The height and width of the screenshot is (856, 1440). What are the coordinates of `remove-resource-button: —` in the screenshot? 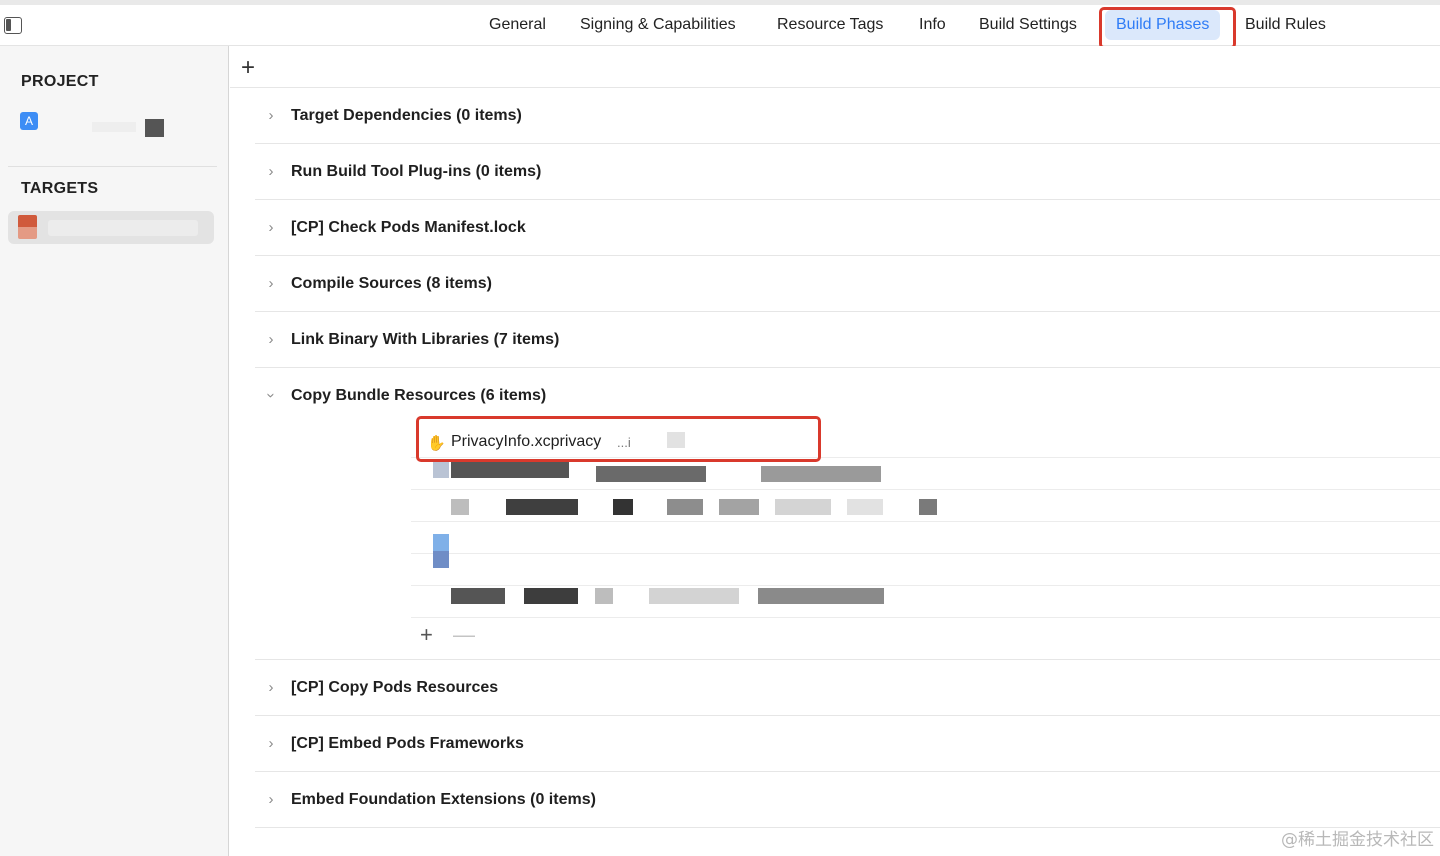 It's located at (464, 635).